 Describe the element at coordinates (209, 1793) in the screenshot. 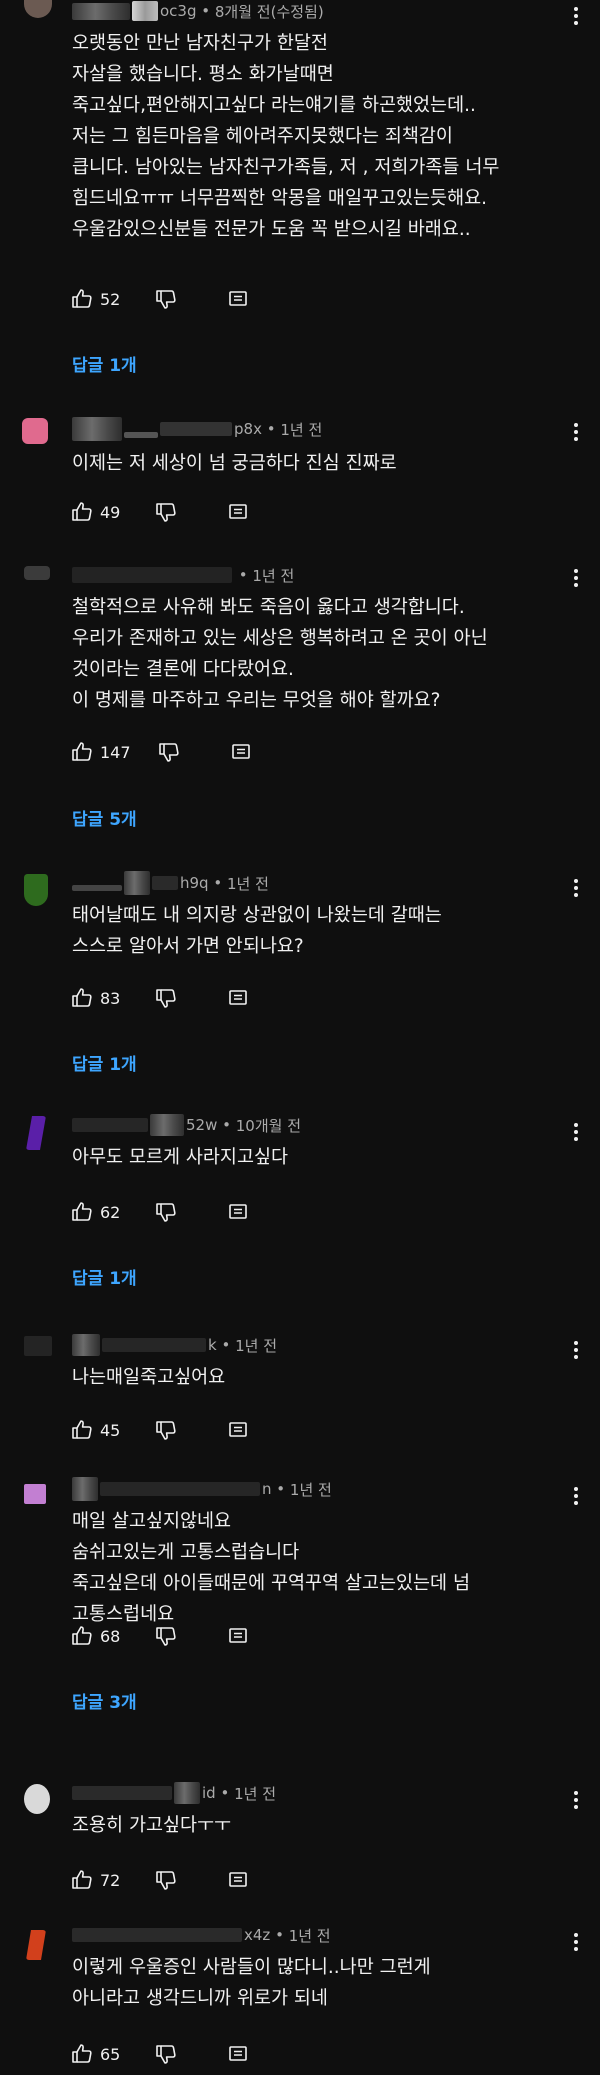

I see `handle-tail: id` at that location.